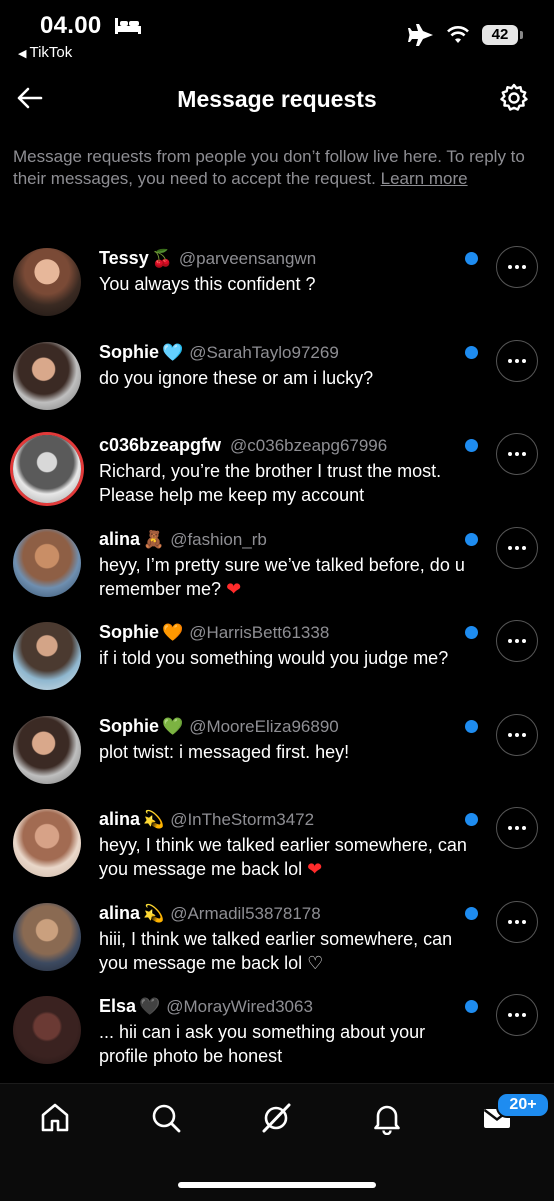  What do you see at coordinates (210, 913) in the screenshot?
I see `sender-line: alina 💫 @Armadil53878178` at bounding box center [210, 913].